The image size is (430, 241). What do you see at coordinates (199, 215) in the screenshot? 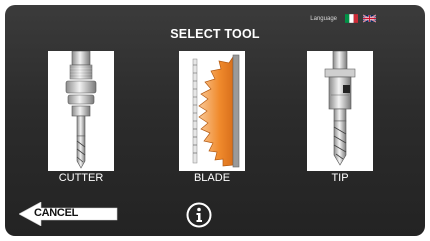
I see `info-icon` at bounding box center [199, 215].